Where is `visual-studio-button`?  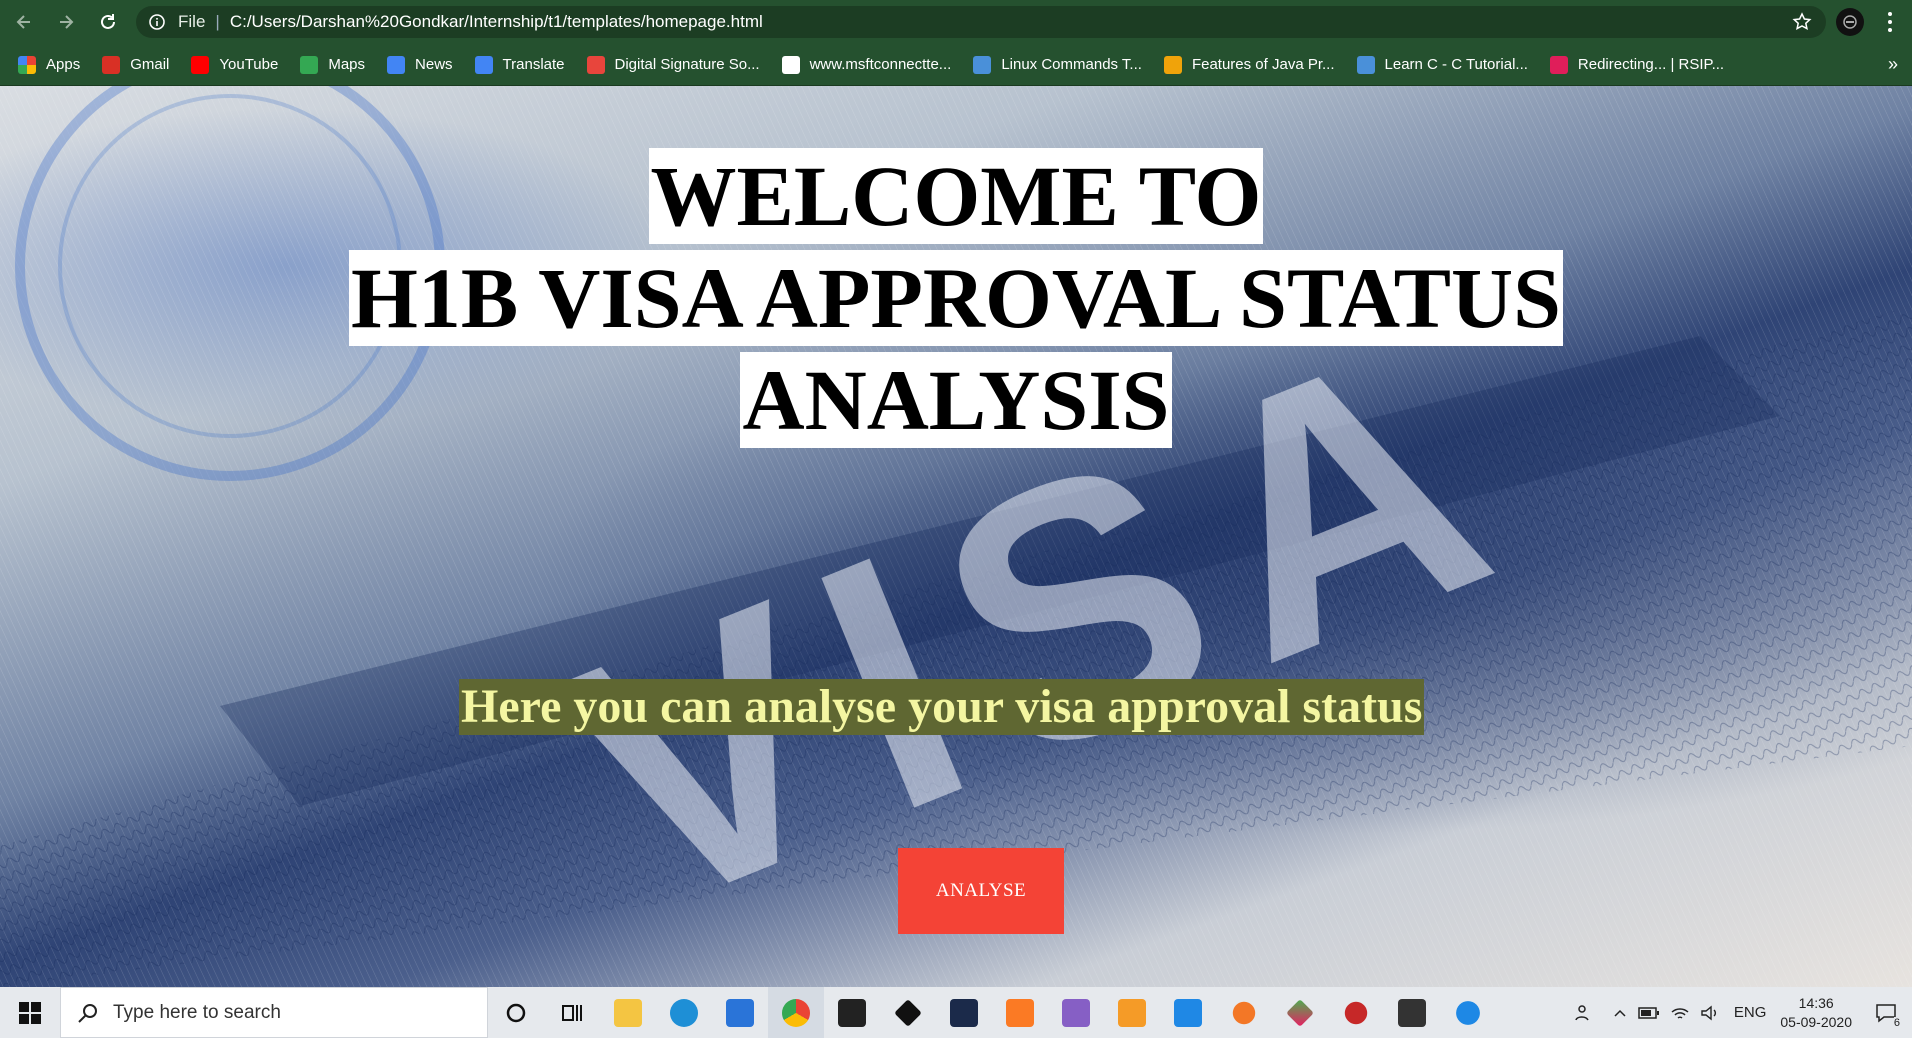
visual-studio-button is located at coordinates (1076, 1012).